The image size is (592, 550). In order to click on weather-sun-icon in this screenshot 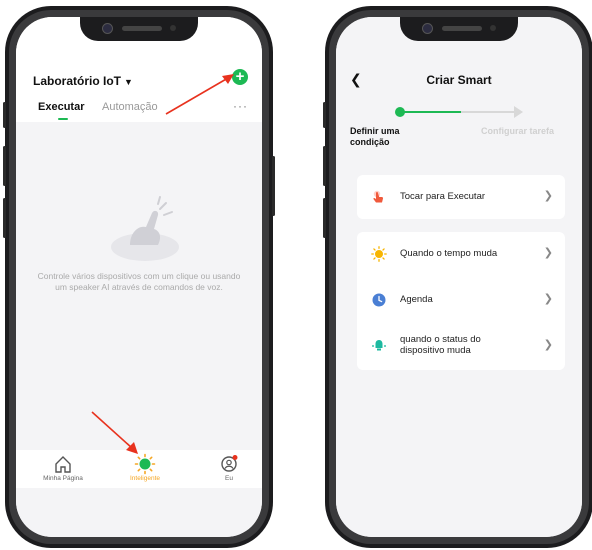, I will do `click(379, 254)`.